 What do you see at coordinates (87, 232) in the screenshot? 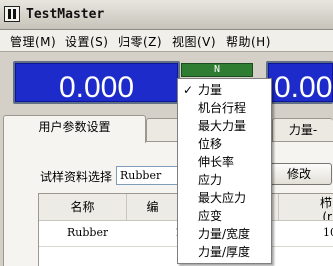
I see `cell-name: Rubber` at bounding box center [87, 232].